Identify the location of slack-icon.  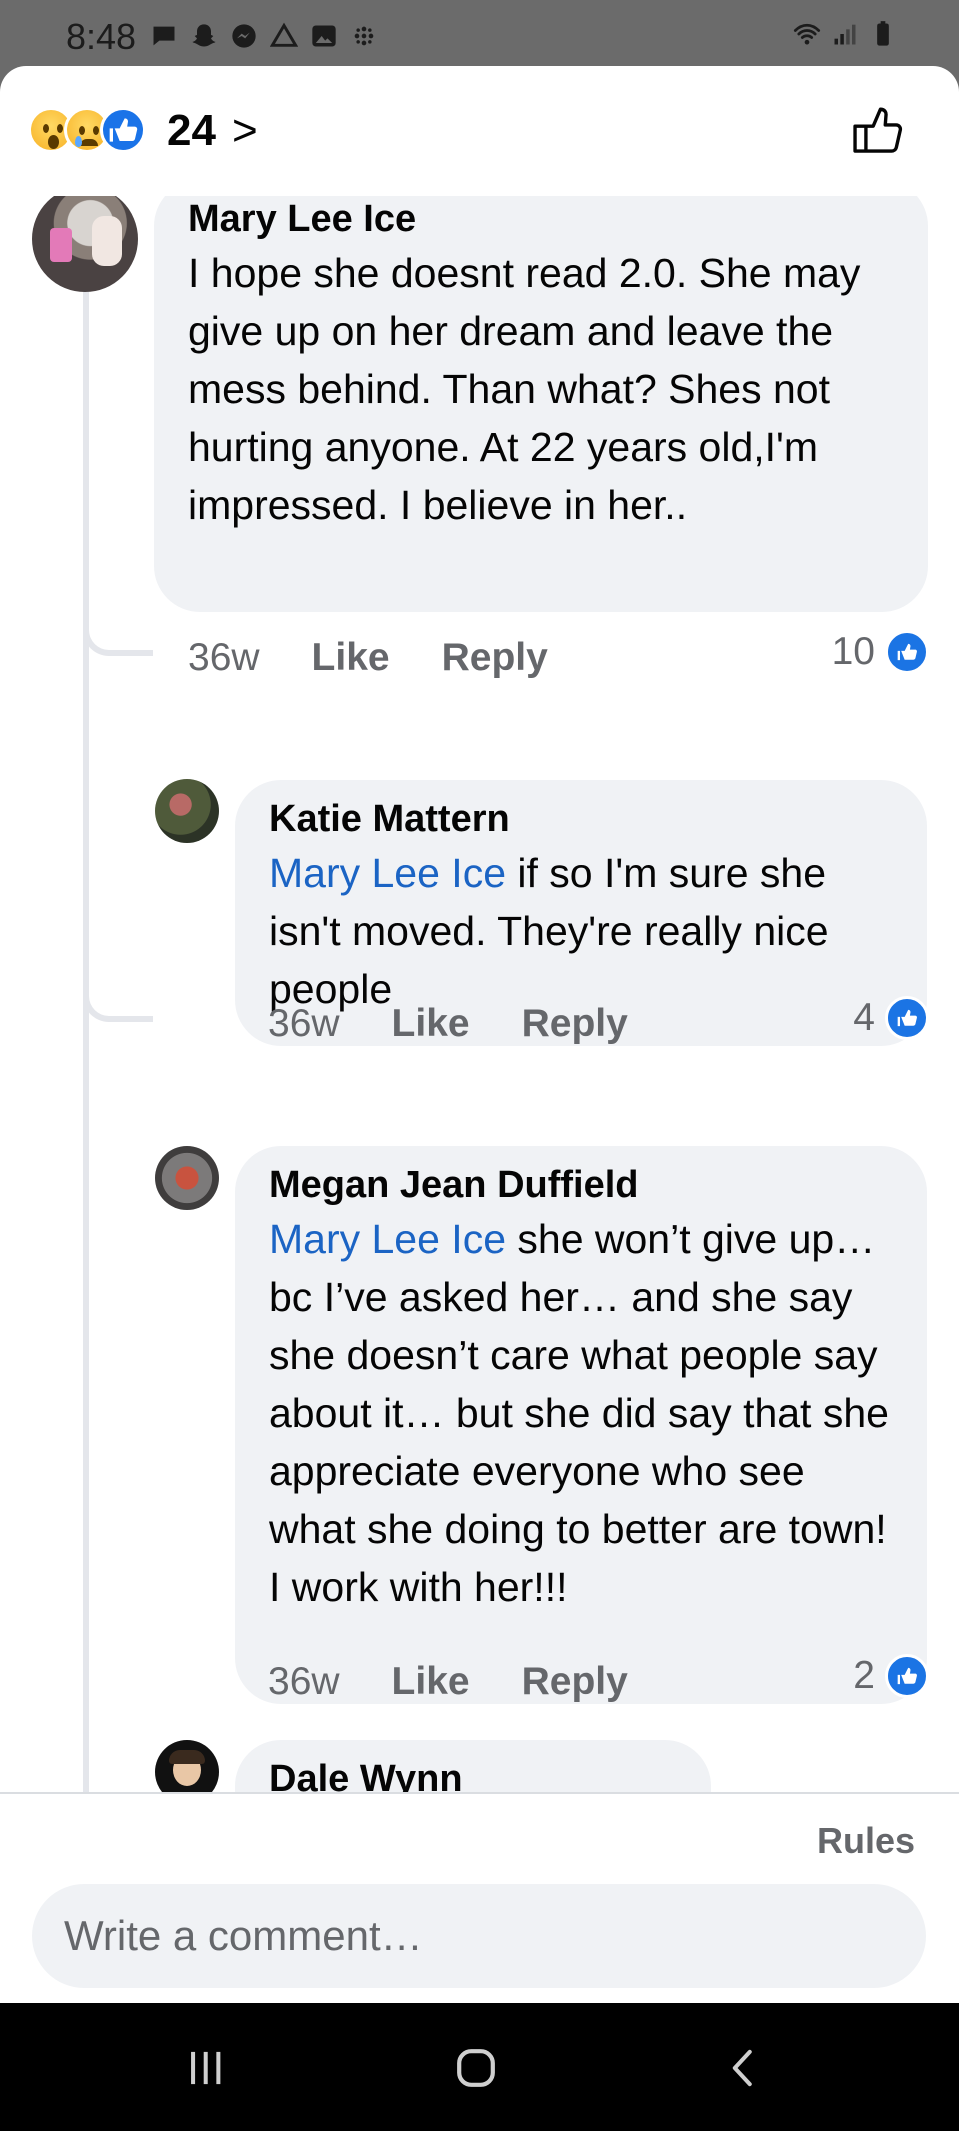
(364, 36).